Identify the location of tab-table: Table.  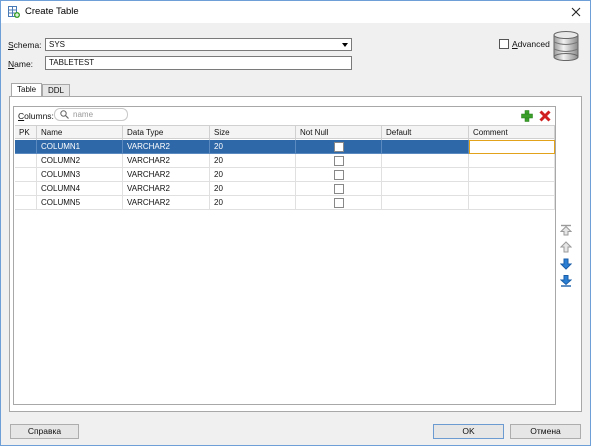
(27, 89).